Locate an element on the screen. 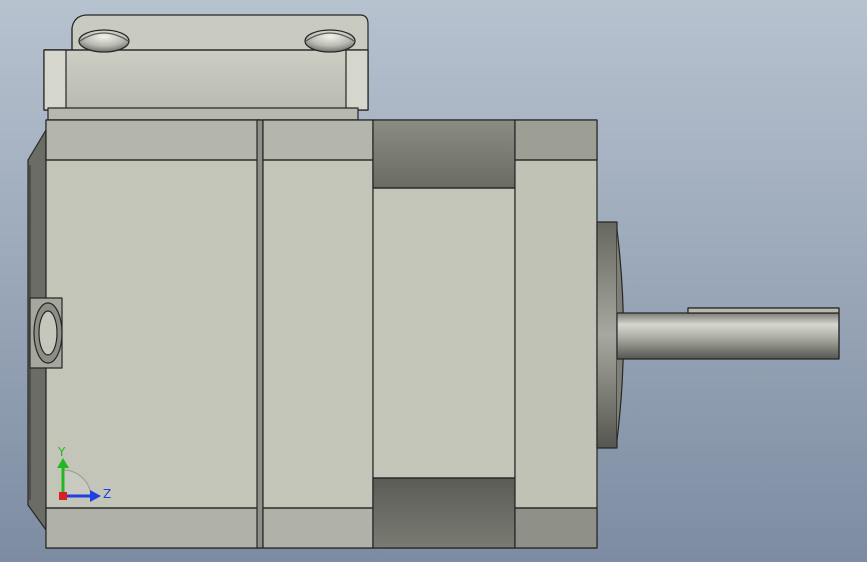  x-axis-marker is located at coordinates (63, 496).